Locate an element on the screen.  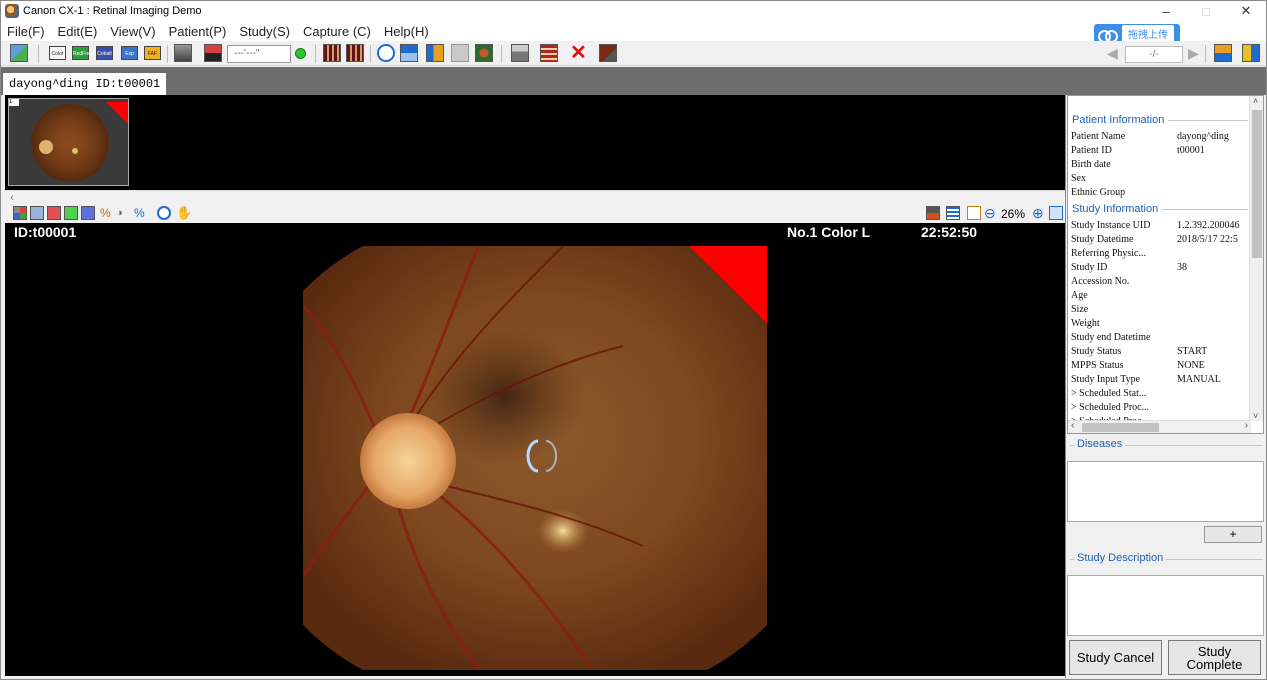
capture-settings-icon is located at coordinates (608, 53).